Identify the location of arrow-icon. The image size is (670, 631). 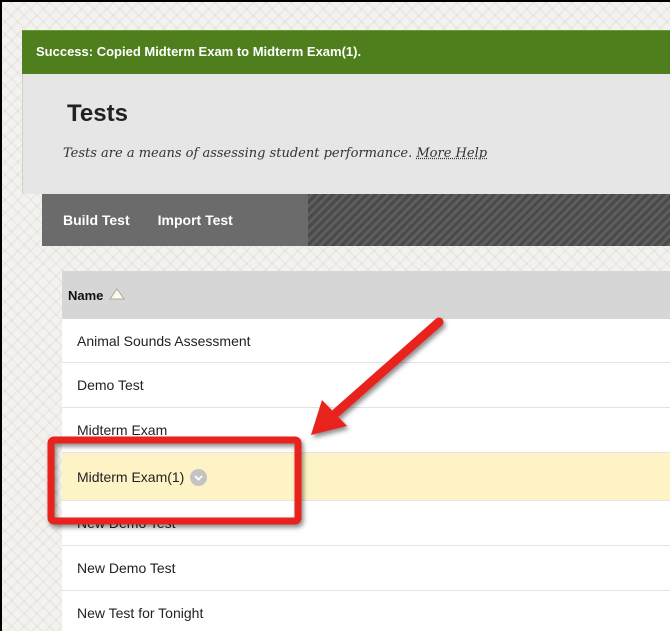
(377, 376).